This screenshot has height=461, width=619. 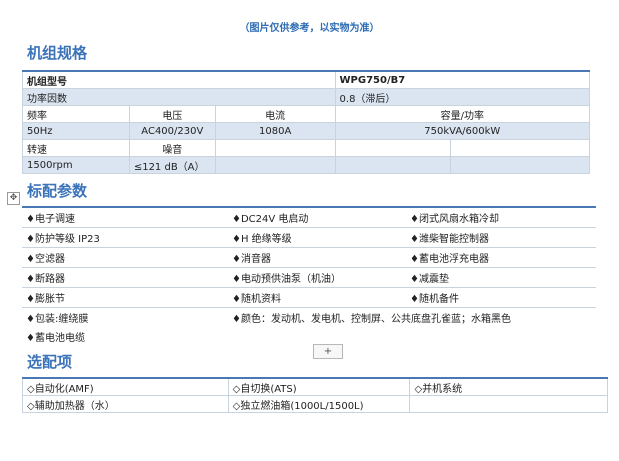 I want to click on frequency-header: 频率, so click(x=76, y=114).